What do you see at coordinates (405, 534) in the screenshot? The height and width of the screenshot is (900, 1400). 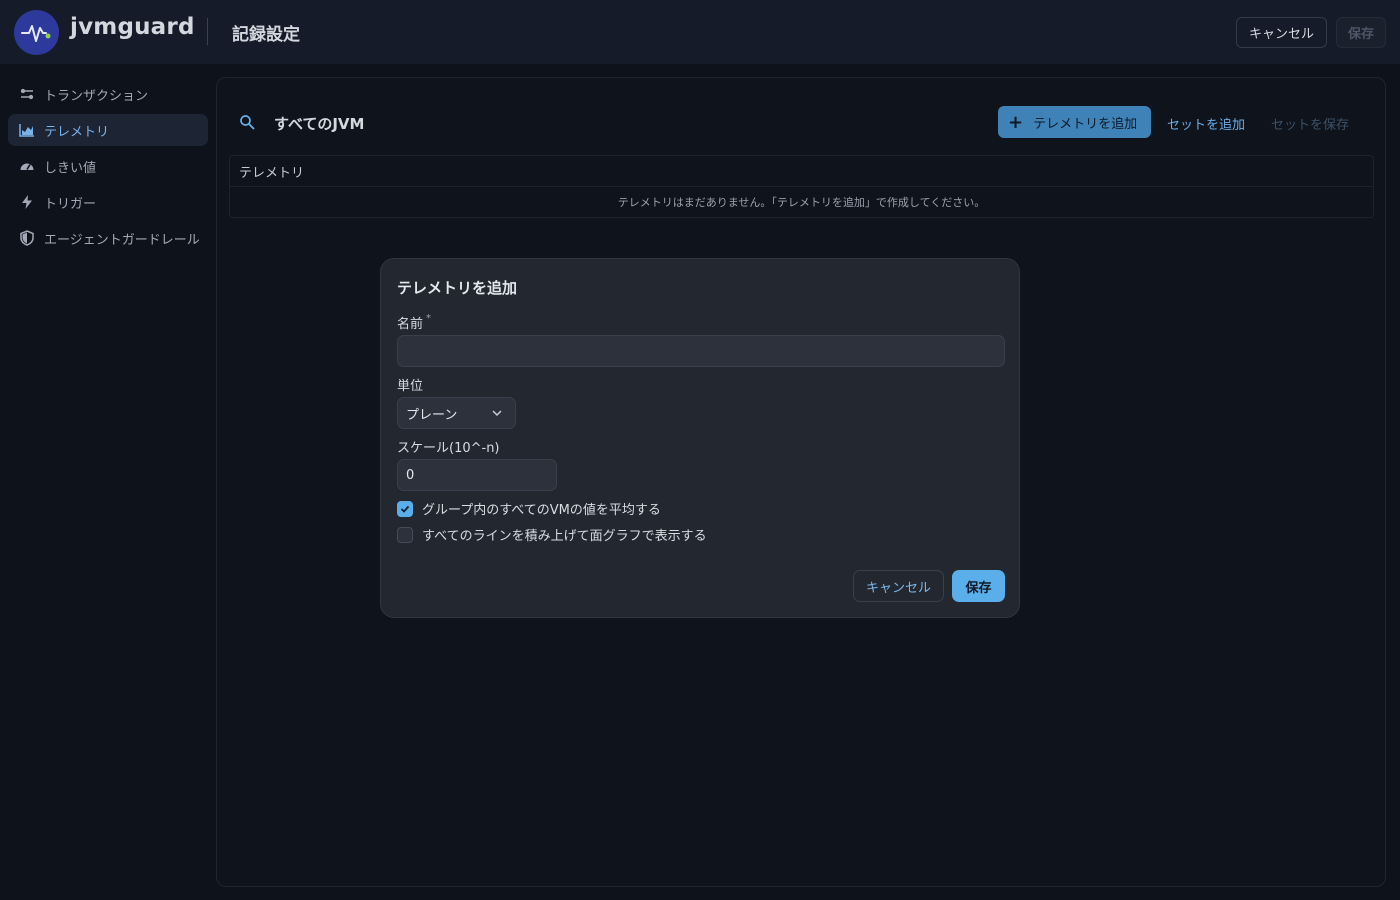 I see `stack-checkbox` at bounding box center [405, 534].